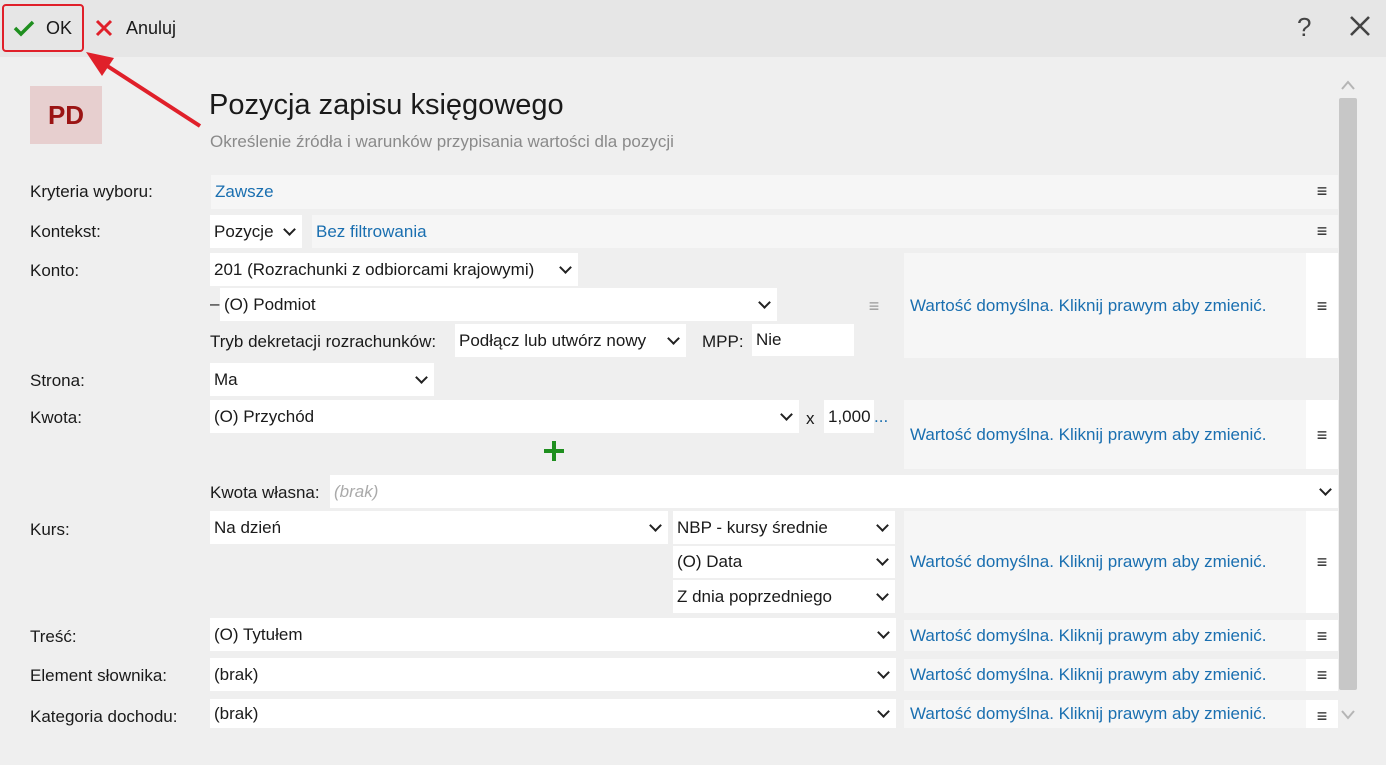 This screenshot has height=765, width=1386. I want to click on kryteria-value: Zawsze, so click(244, 191).